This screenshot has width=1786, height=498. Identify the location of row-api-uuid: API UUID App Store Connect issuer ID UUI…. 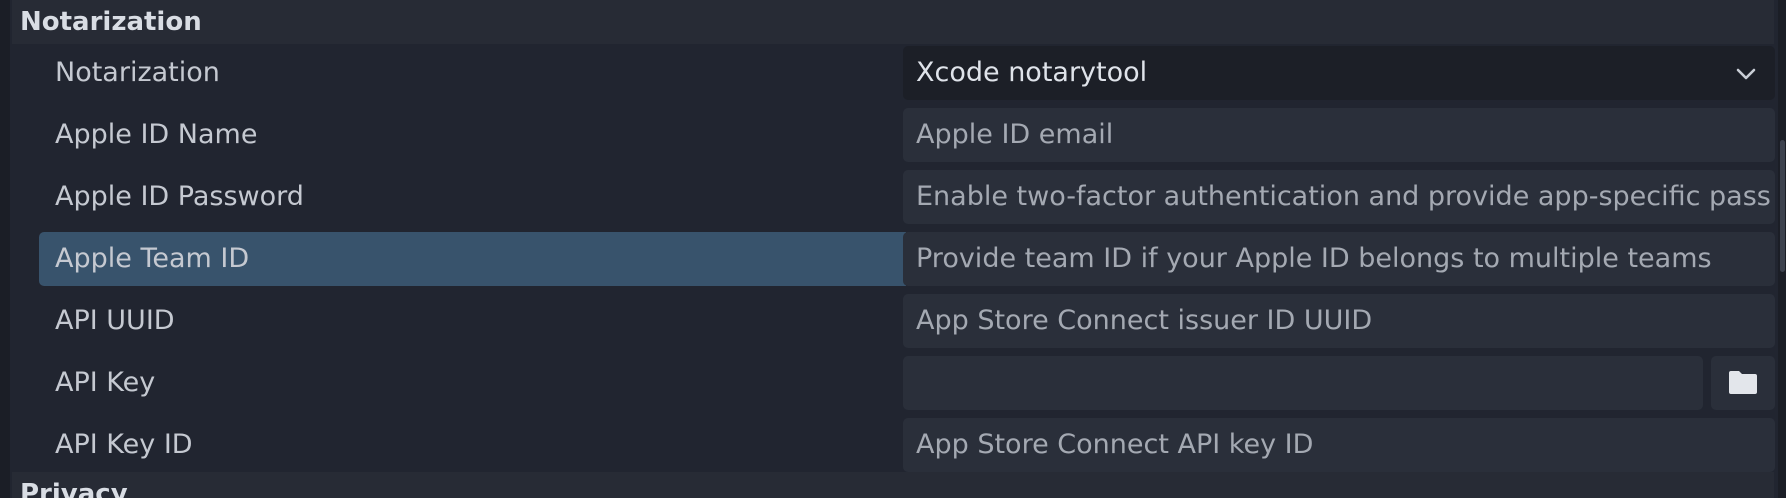
(893, 321).